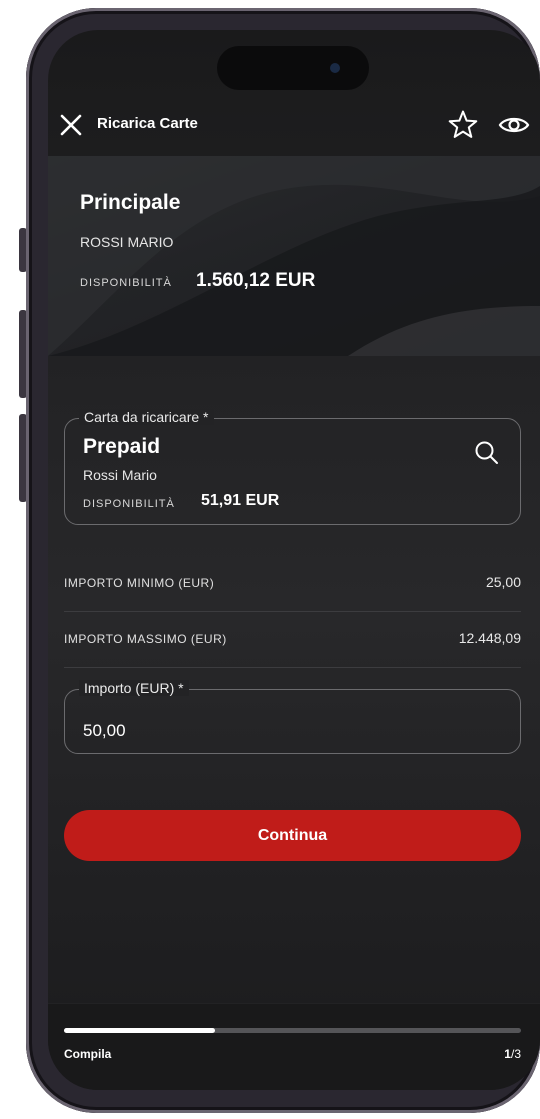 The width and height of the screenshot is (540, 1119). I want to click on progress-fill, so click(139, 1030).